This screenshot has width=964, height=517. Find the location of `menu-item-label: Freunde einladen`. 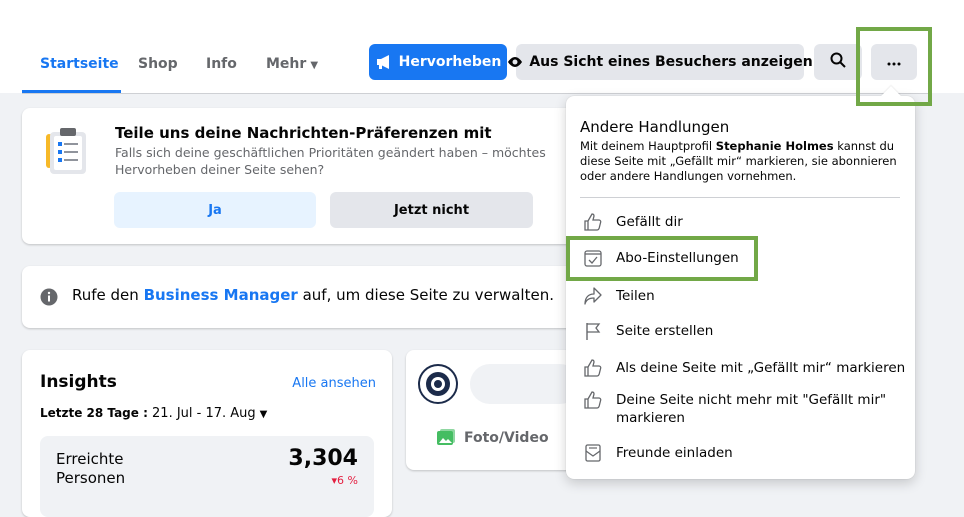

menu-item-label: Freunde einladen is located at coordinates (674, 453).